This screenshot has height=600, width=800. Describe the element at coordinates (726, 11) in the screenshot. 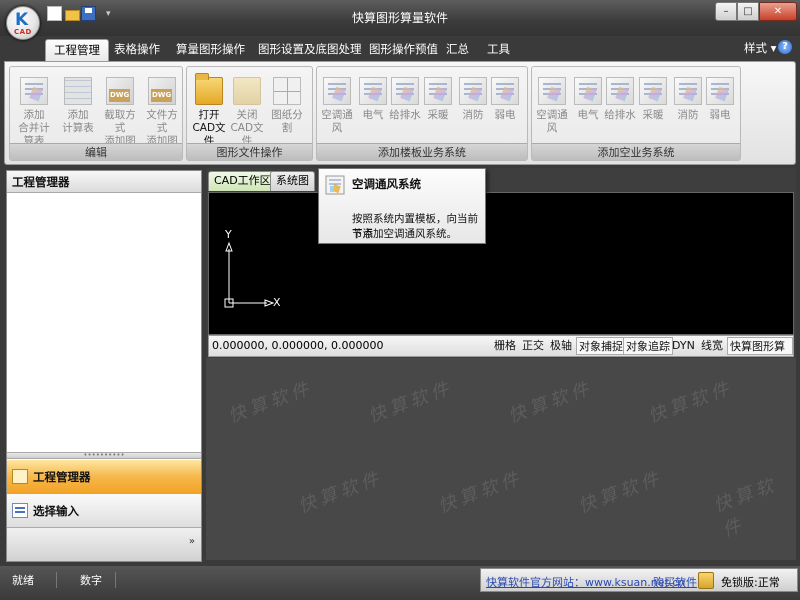

I see `minimize-button: –` at that location.